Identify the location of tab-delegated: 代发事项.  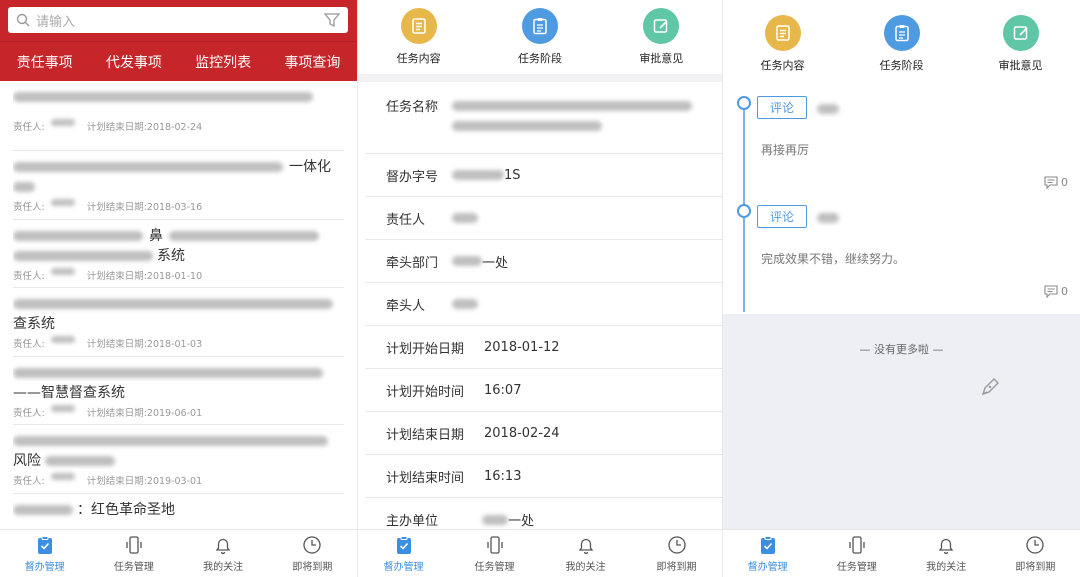
(133, 62).